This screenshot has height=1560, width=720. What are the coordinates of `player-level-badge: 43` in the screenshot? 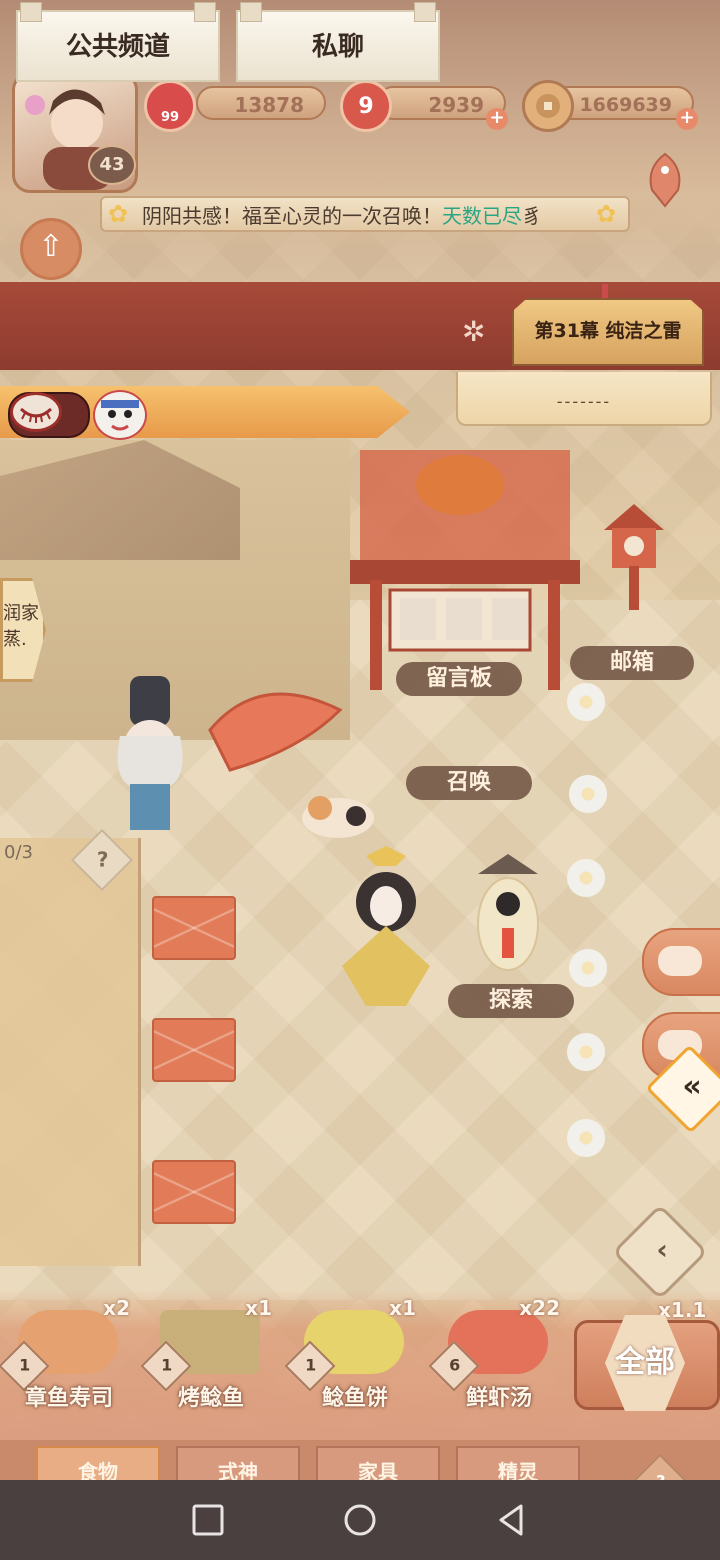 It's located at (112, 165).